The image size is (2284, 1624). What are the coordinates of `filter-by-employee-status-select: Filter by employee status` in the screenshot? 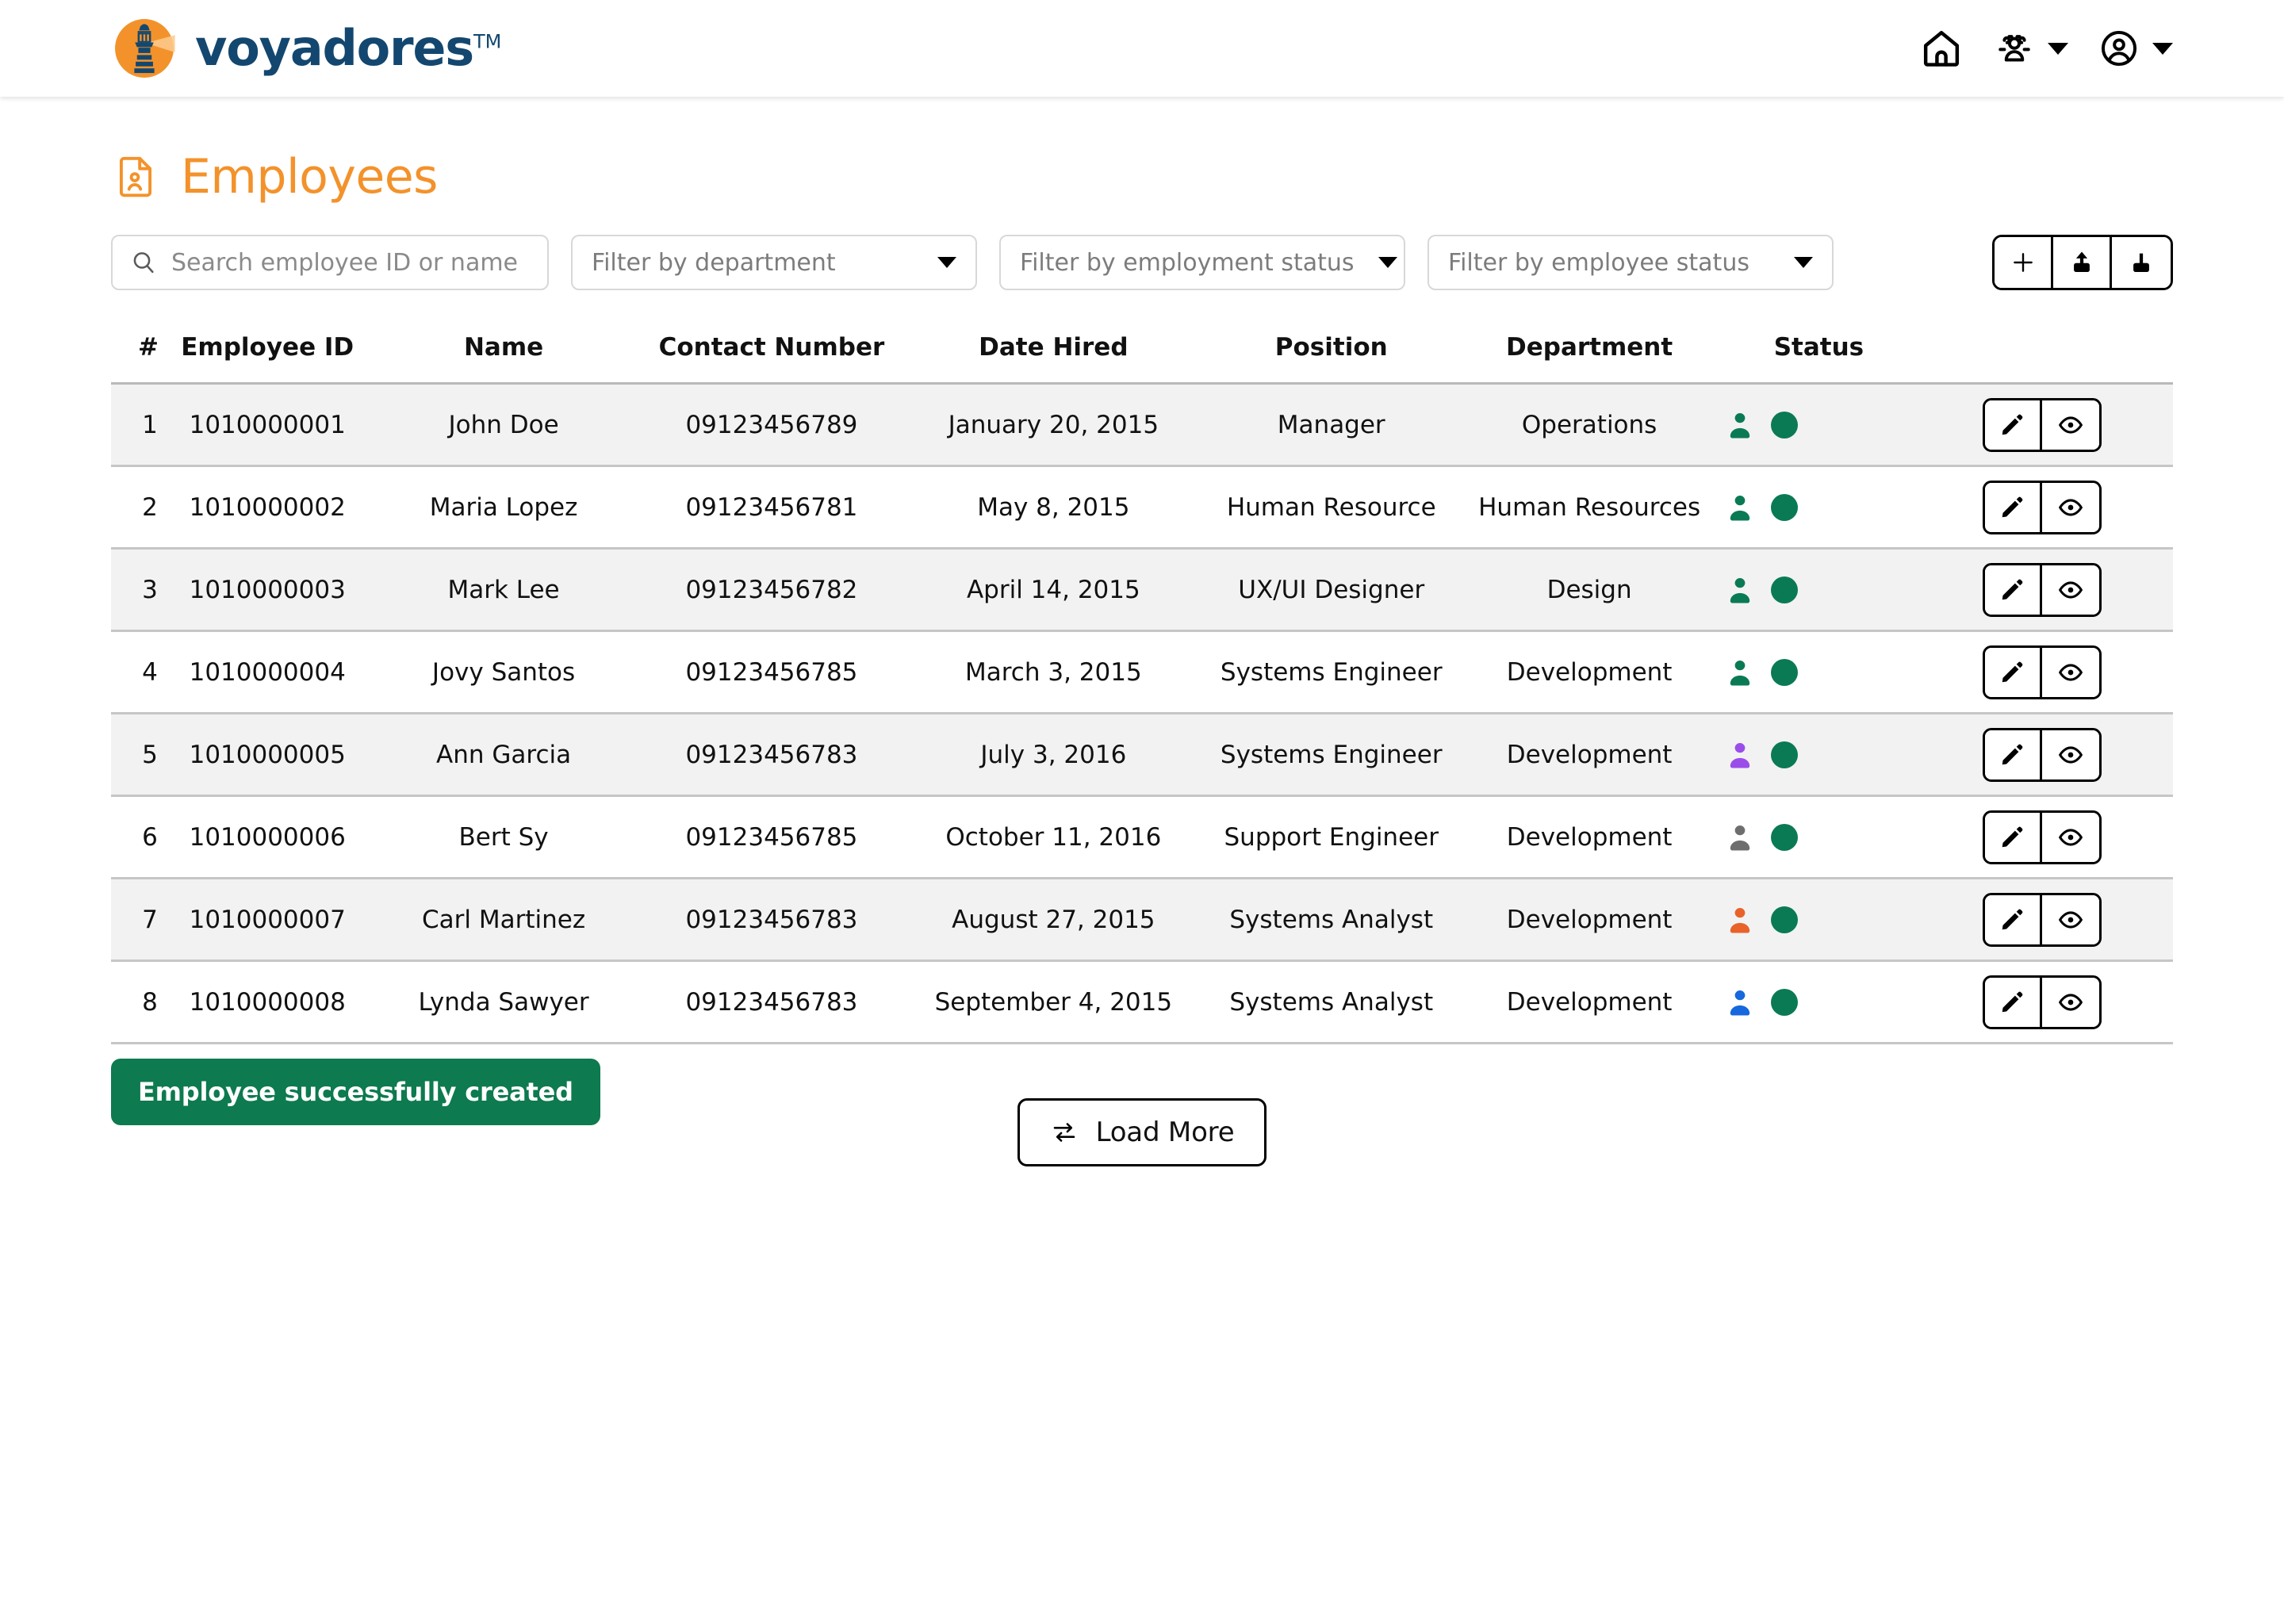 It's located at (1631, 262).